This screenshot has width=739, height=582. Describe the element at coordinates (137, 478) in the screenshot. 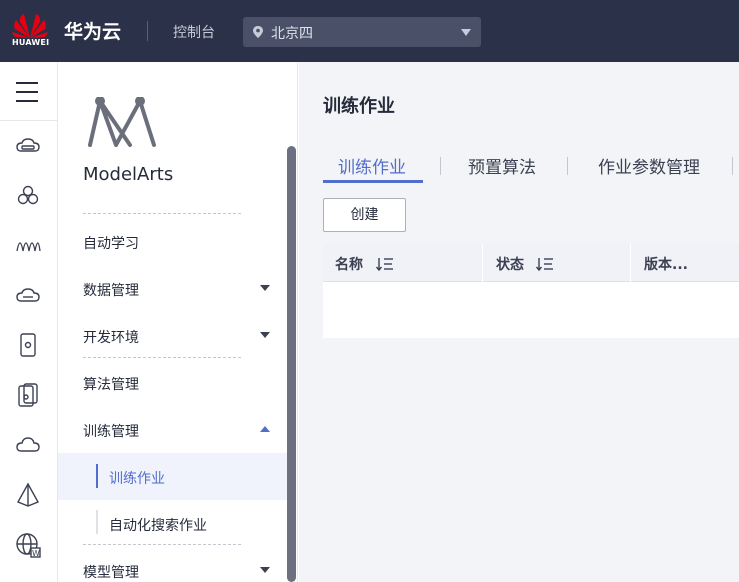

I see `submenu-item-training-jobs: 训练作业` at that location.